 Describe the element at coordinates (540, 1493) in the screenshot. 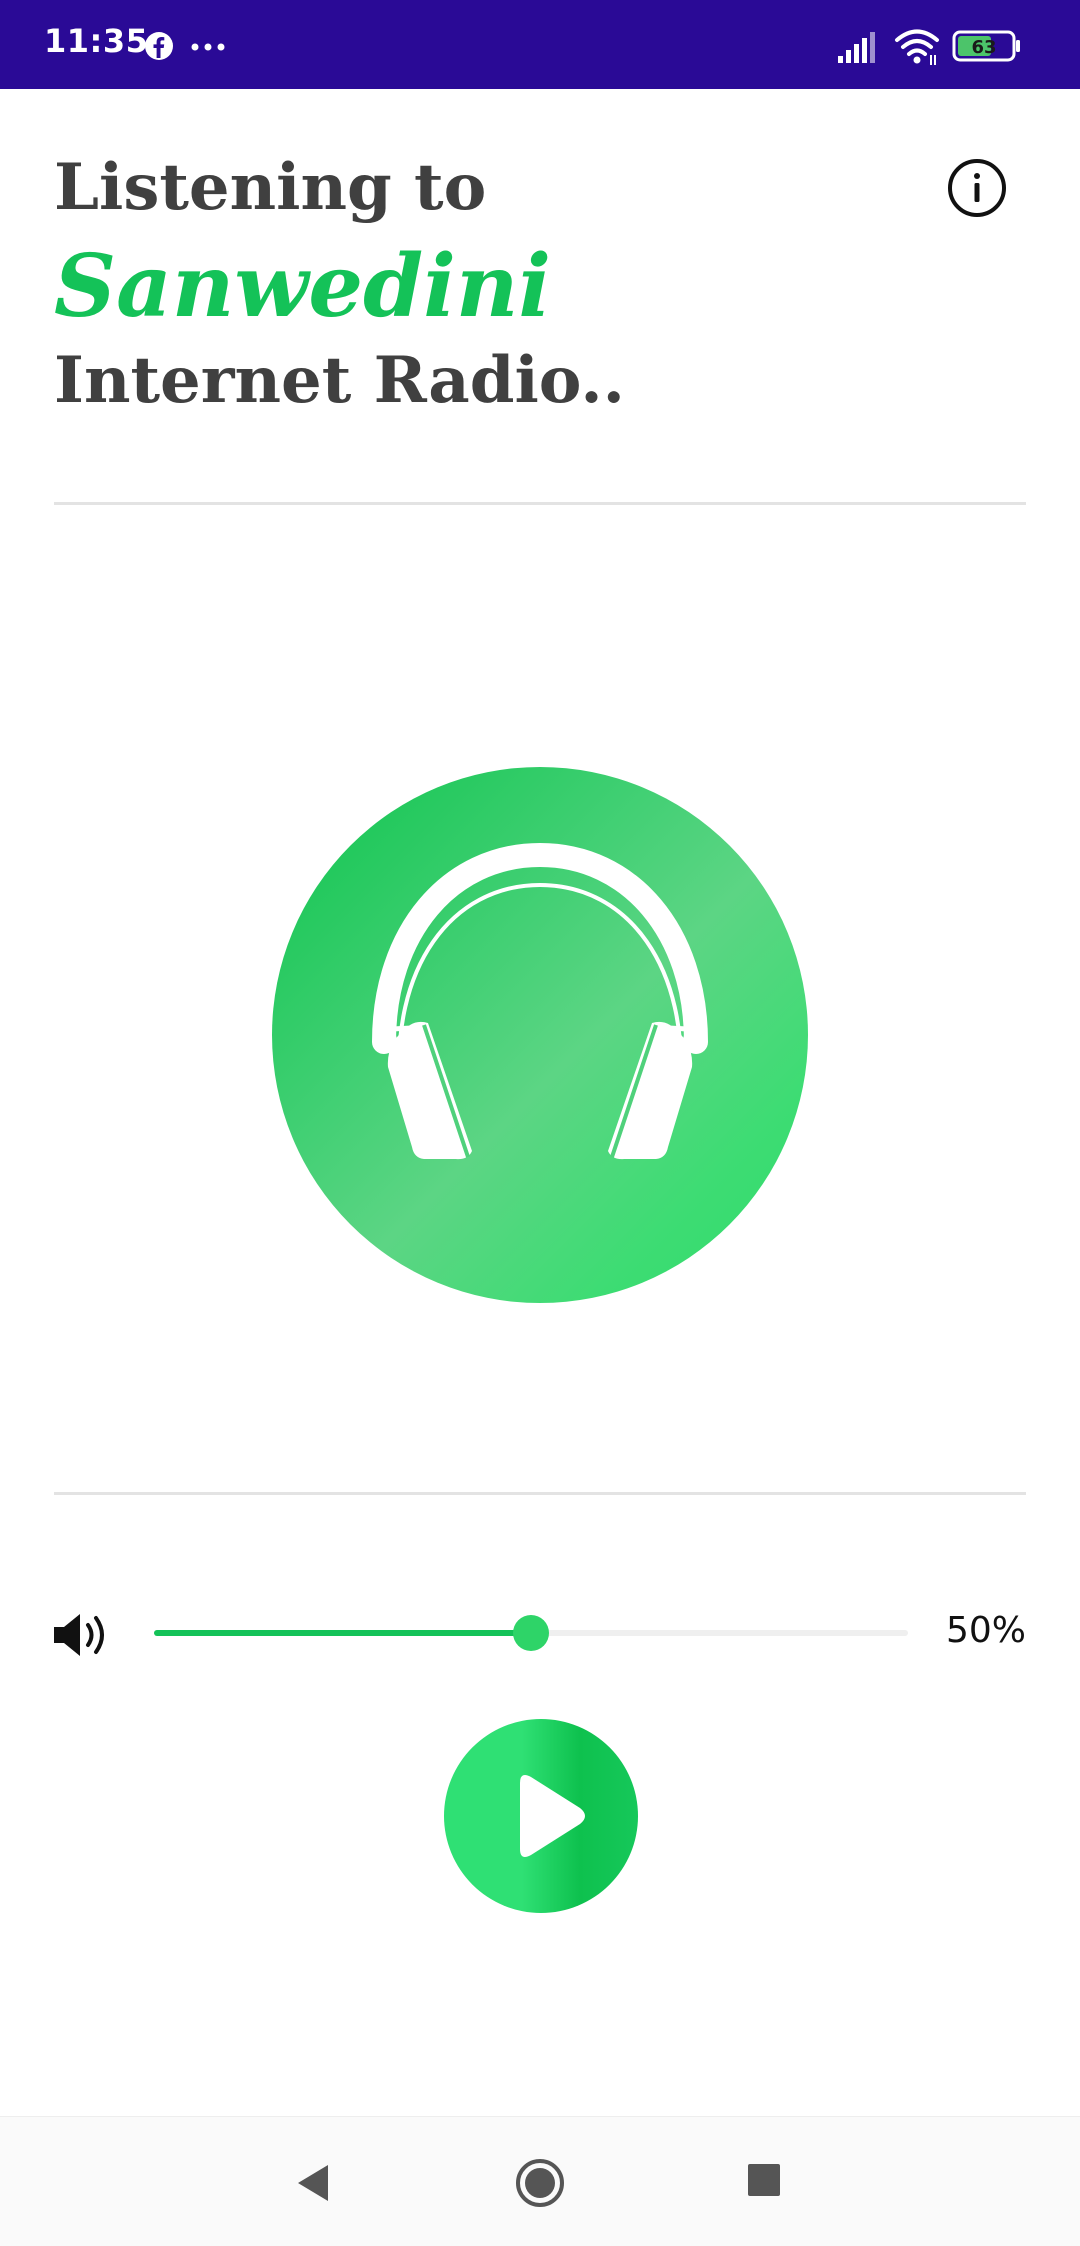

I see `divider-bottom` at that location.